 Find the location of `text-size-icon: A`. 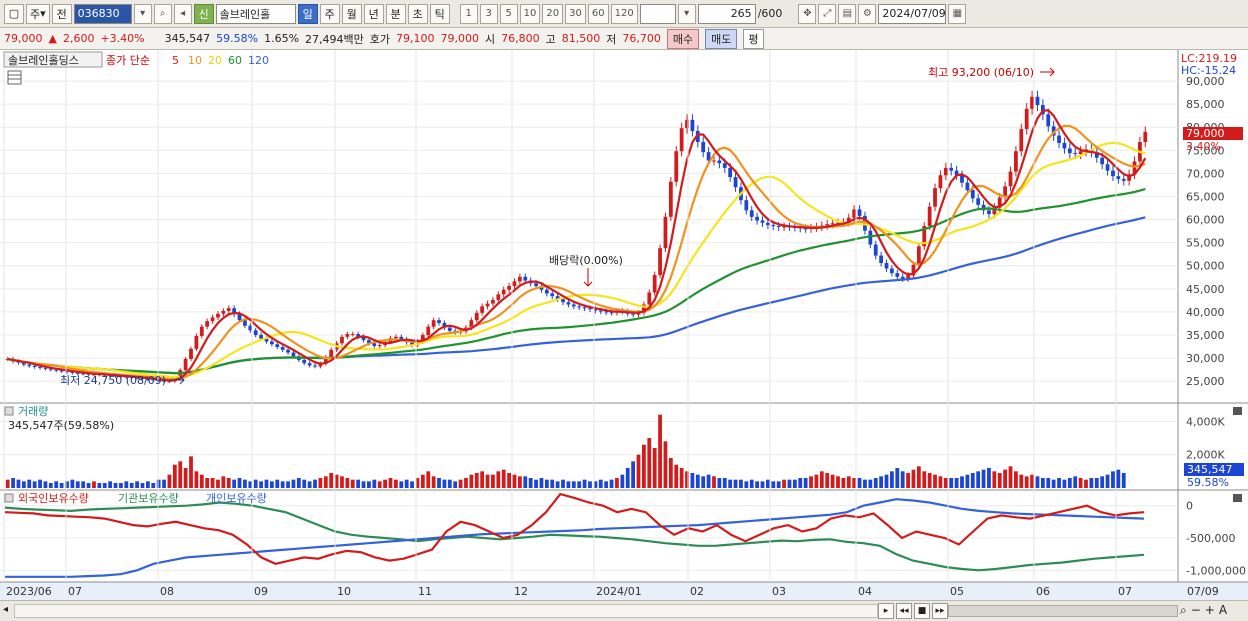

text-size-icon: A is located at coordinates (1223, 610).